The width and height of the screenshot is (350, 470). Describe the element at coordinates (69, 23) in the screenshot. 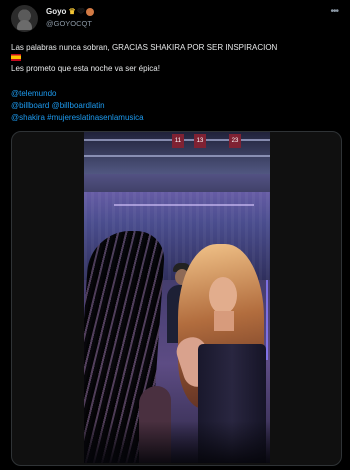

I see `author-handle: @GOYOCQT` at that location.